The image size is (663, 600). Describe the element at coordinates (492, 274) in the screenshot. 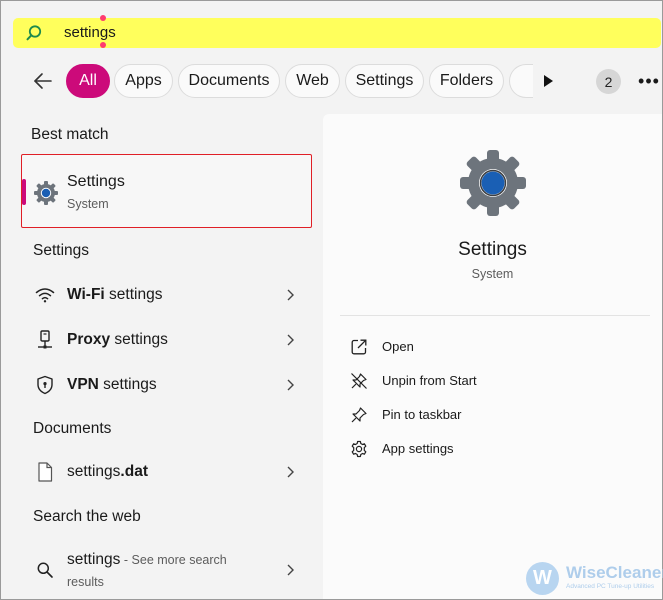

I see `detail-subtitle: System` at that location.